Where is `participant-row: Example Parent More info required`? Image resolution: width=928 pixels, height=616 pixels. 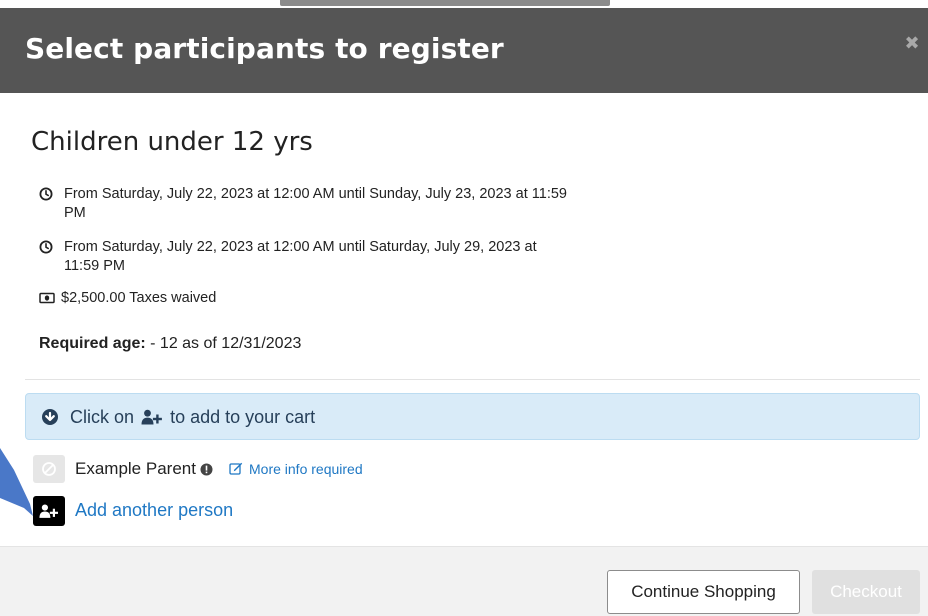 participant-row: Example Parent More info required is located at coordinates (333, 469).